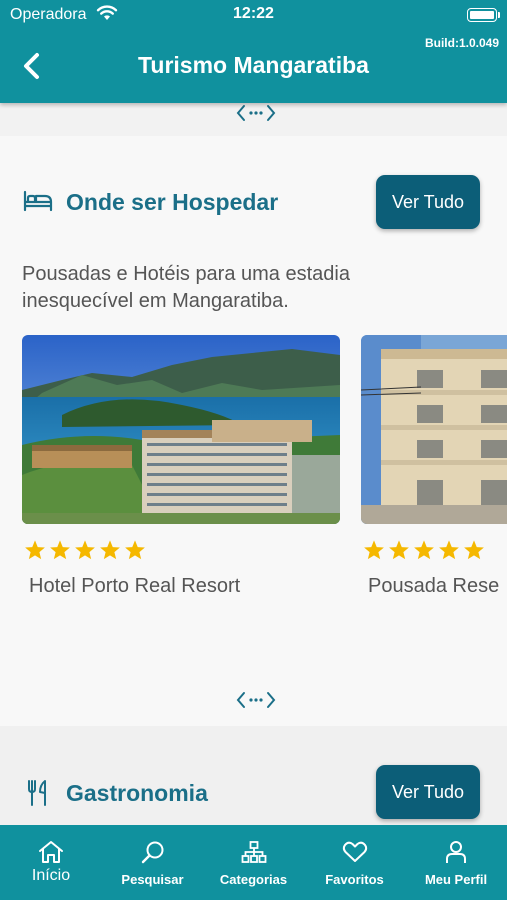  Describe the element at coordinates (461, 43) in the screenshot. I see `build-version: Build:1.0.049` at that location.